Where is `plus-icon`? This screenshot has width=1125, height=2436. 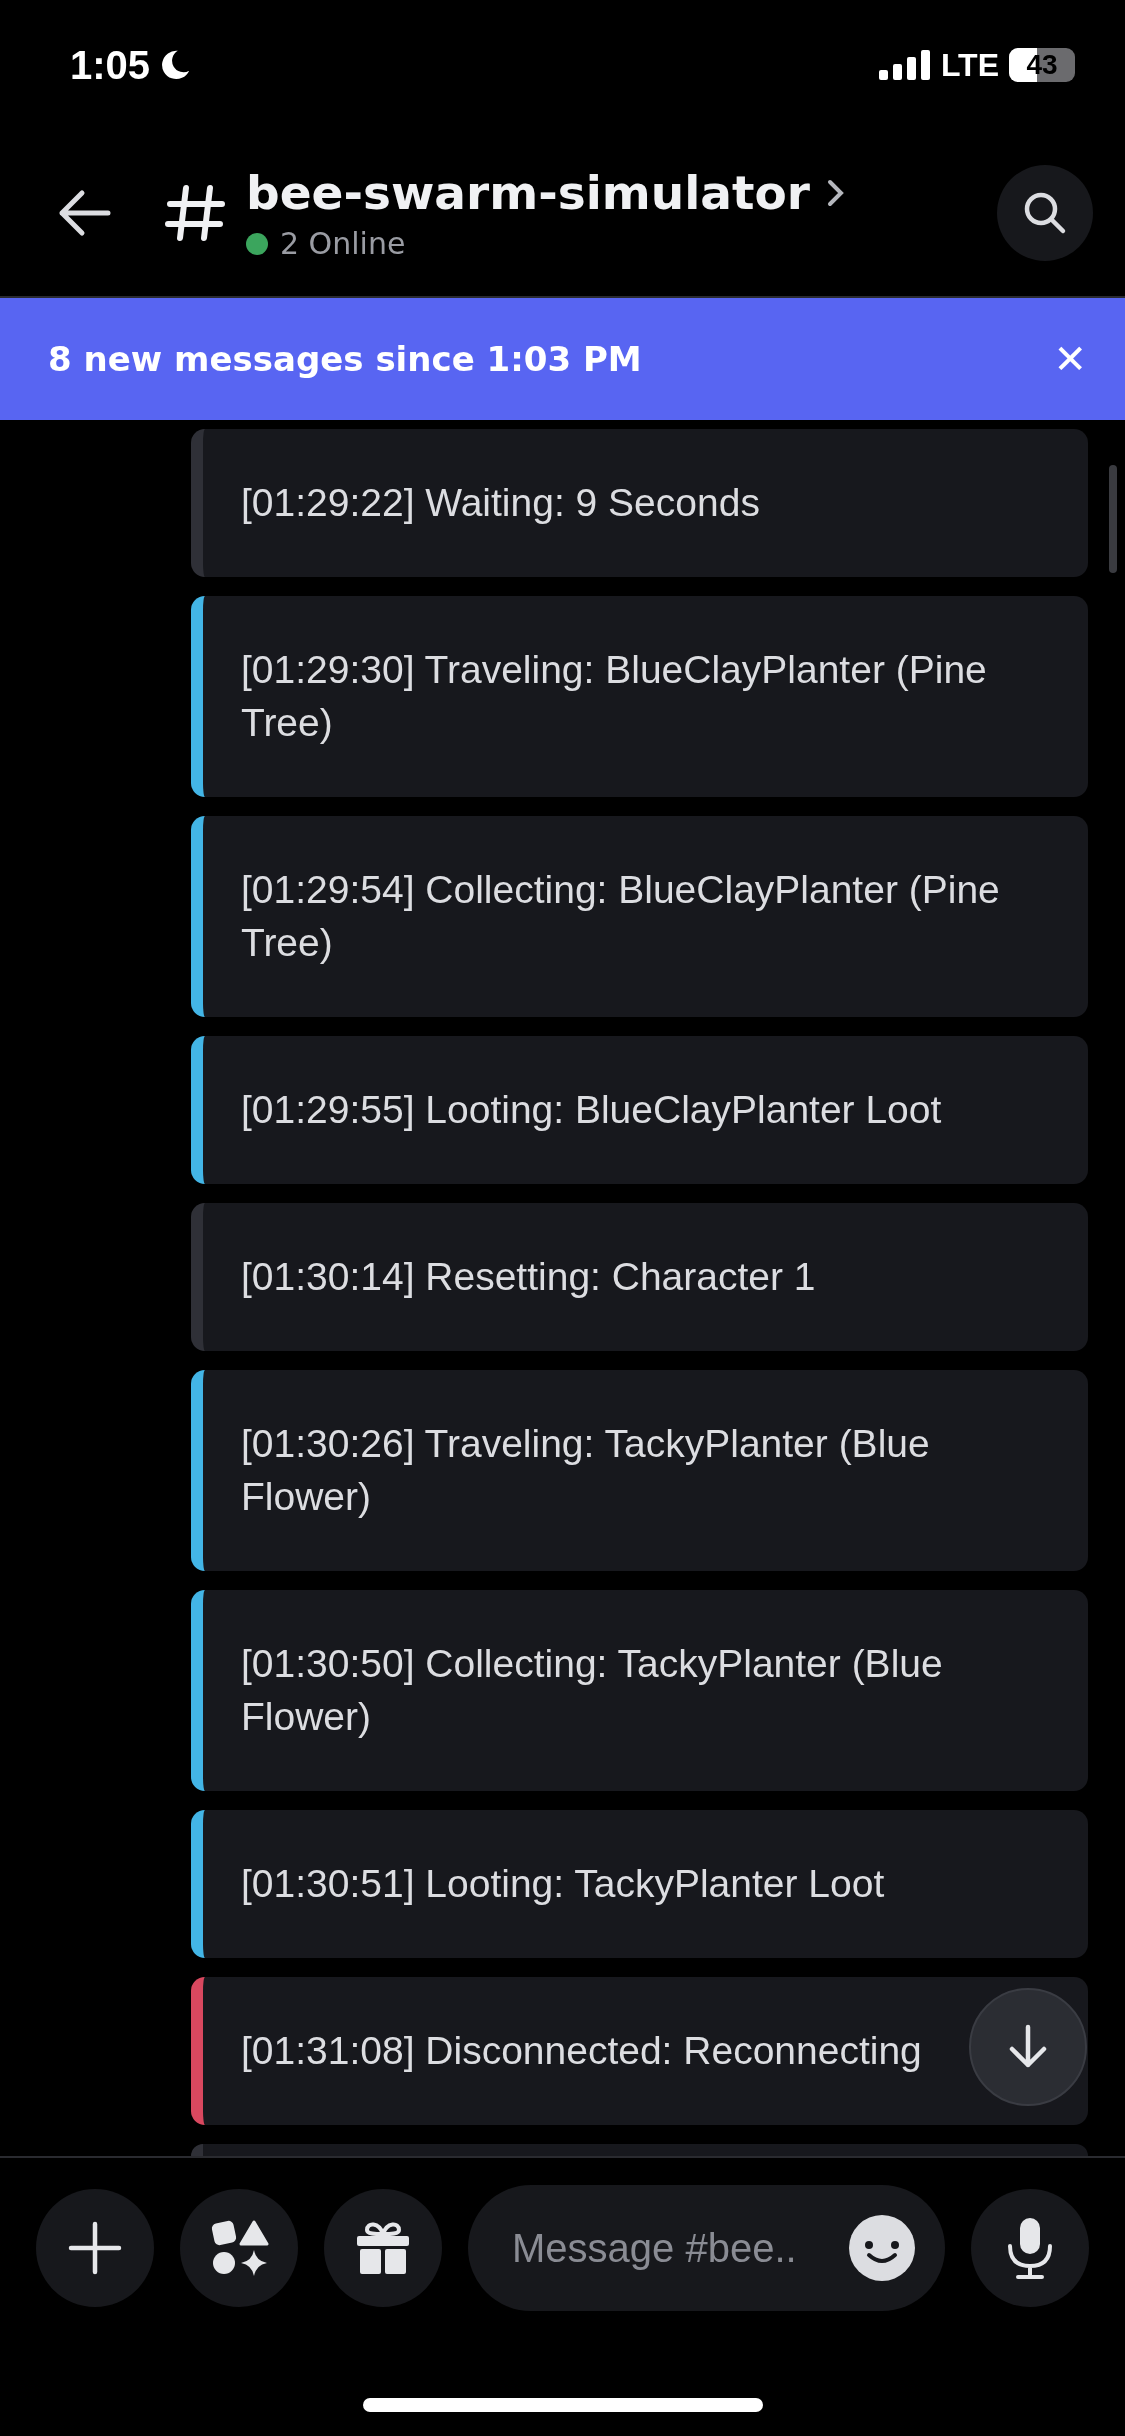
plus-icon is located at coordinates (95, 2248).